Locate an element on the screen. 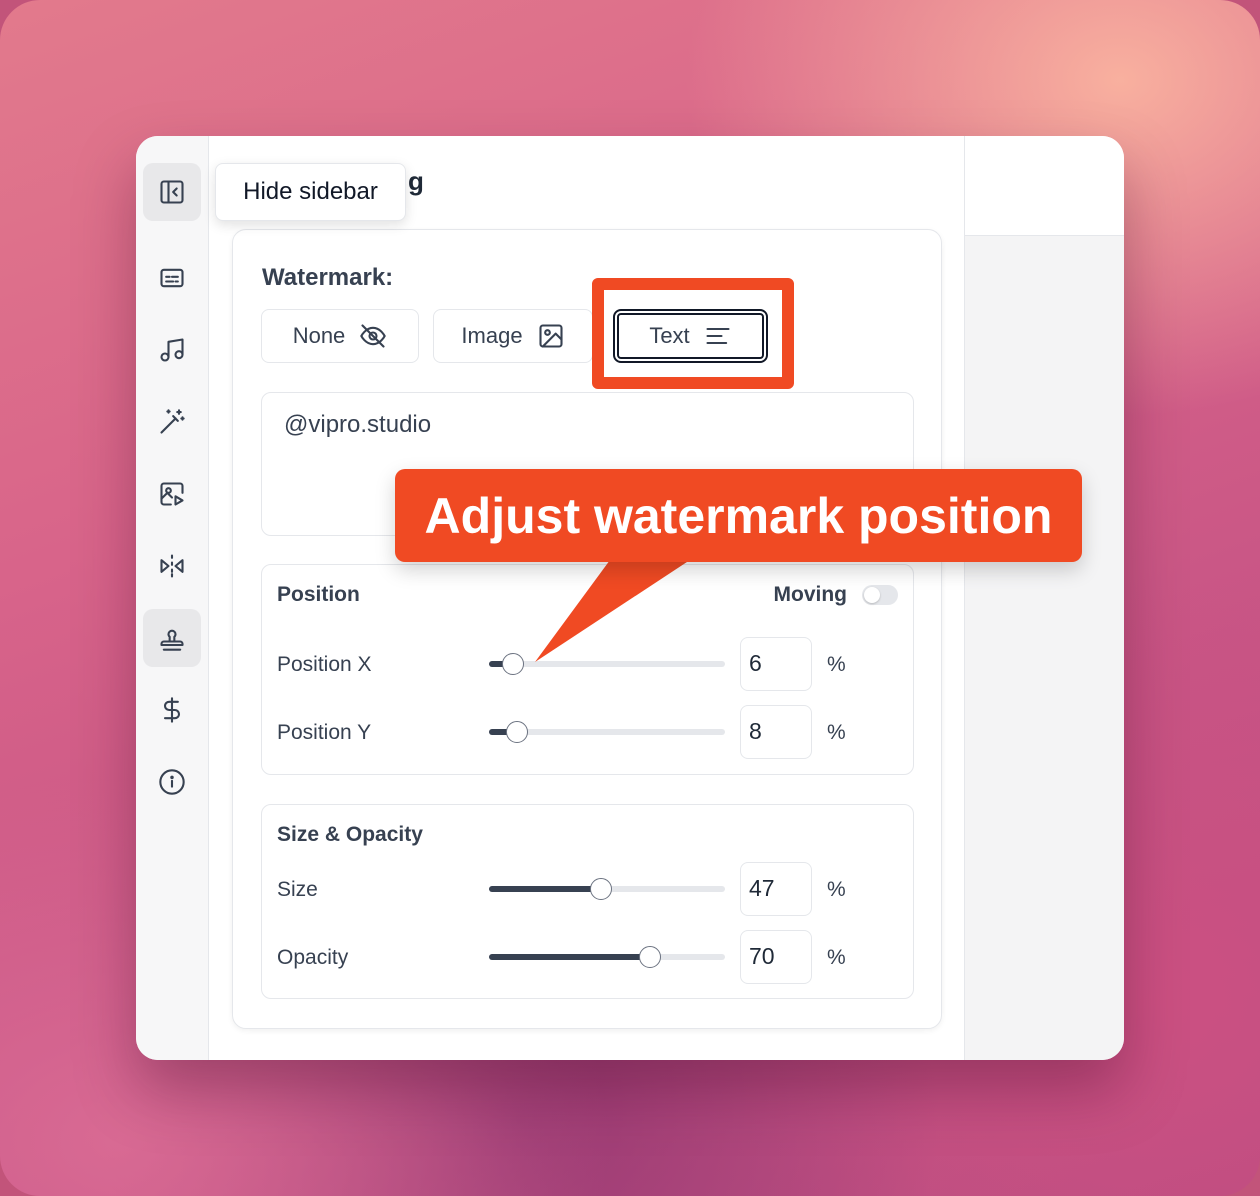 Image resolution: width=1260 pixels, height=1196 pixels. image-play-icon is located at coordinates (172, 494).